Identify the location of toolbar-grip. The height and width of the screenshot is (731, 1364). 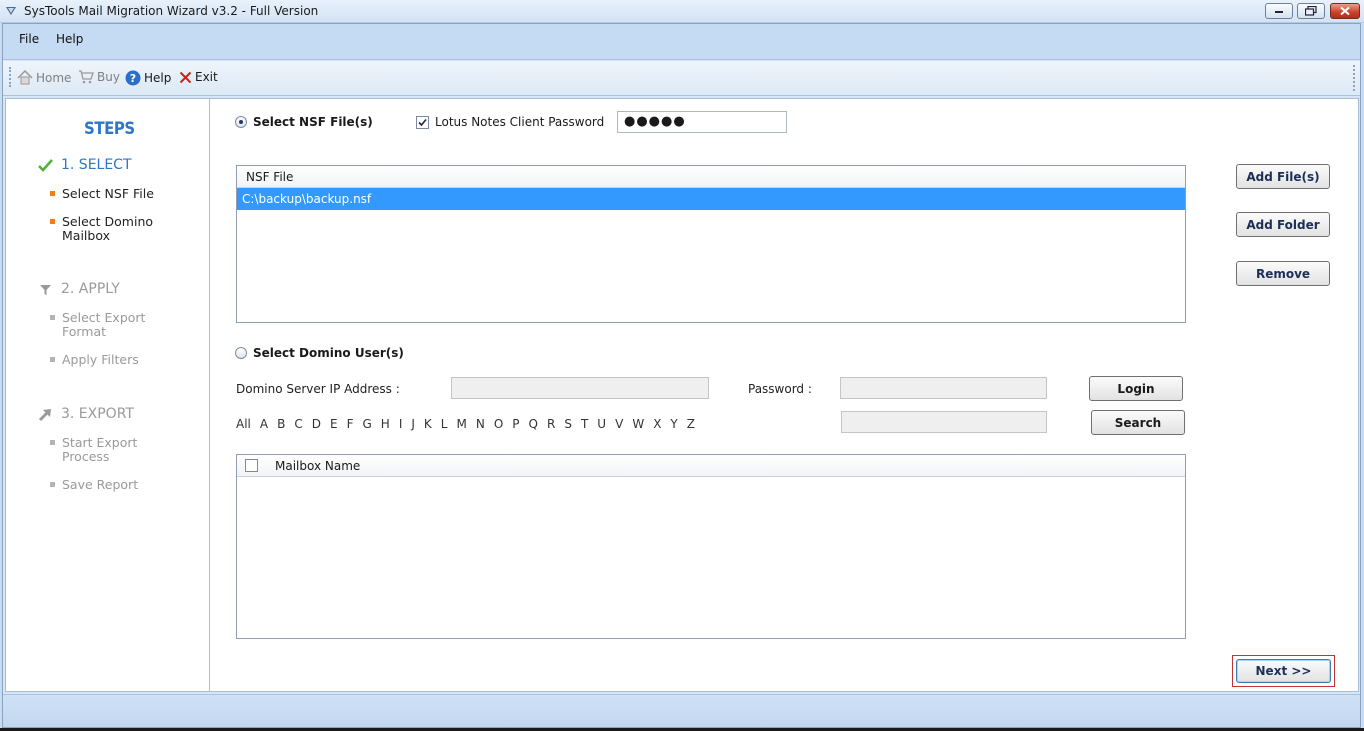
(10, 77).